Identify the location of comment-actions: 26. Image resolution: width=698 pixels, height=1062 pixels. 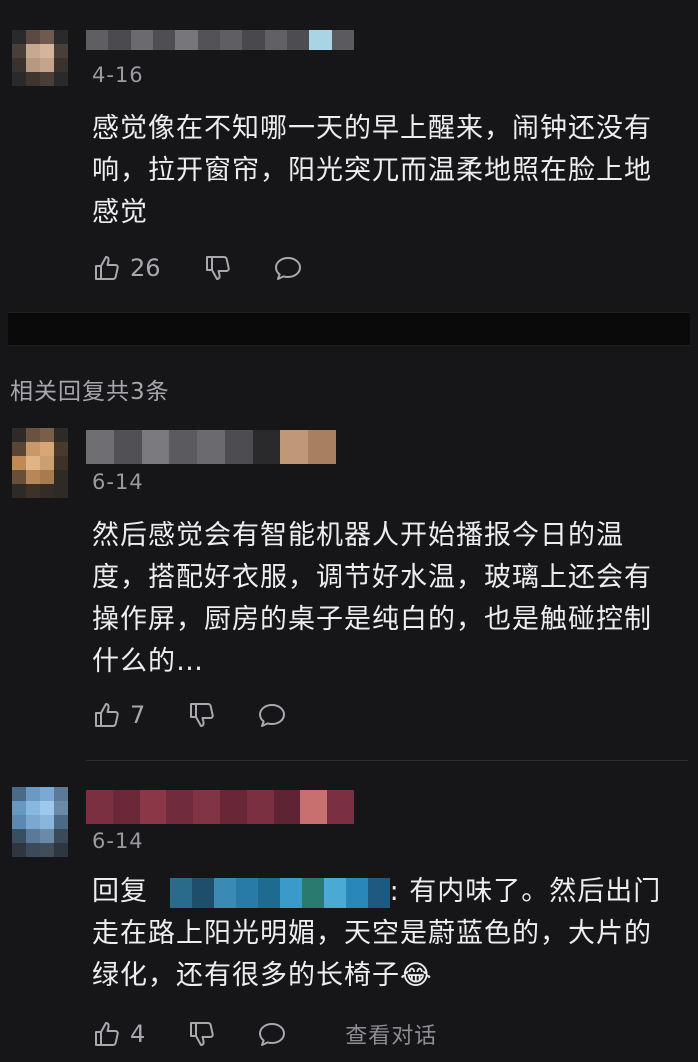
(197, 268).